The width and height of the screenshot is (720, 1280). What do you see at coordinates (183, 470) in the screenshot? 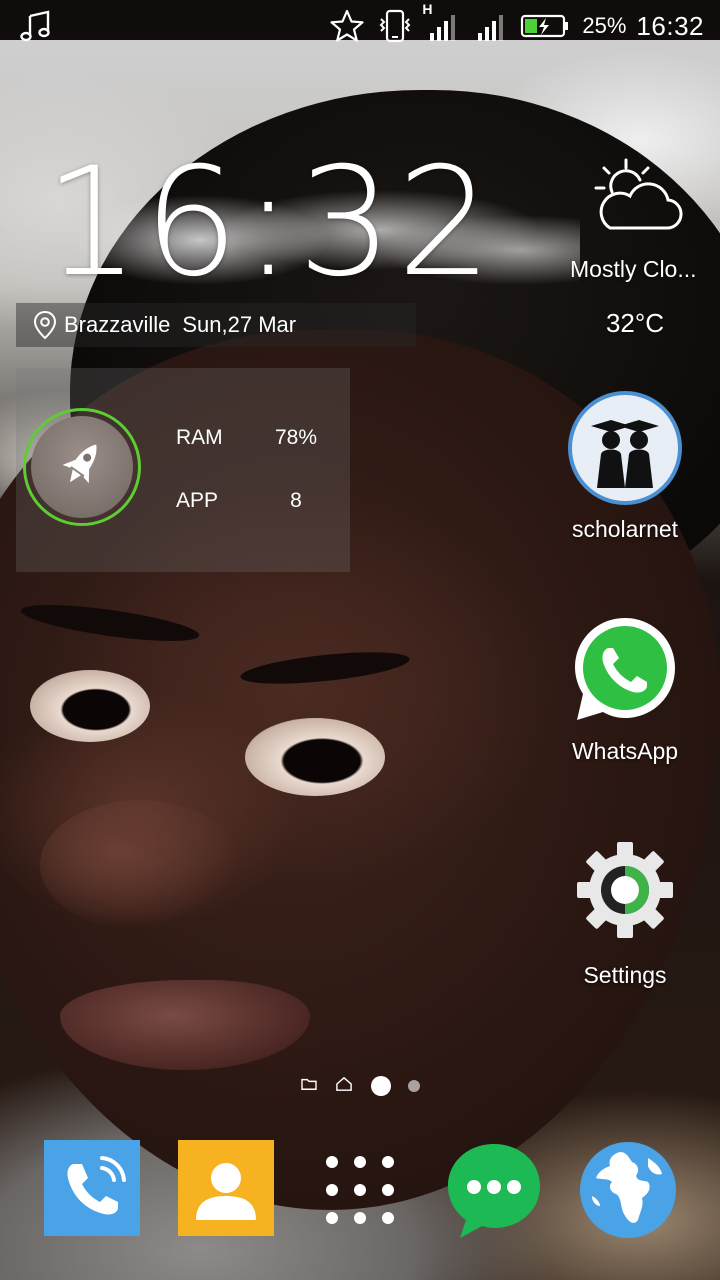
I see `memory-booster-widget: RAM 78% APP 8` at bounding box center [183, 470].